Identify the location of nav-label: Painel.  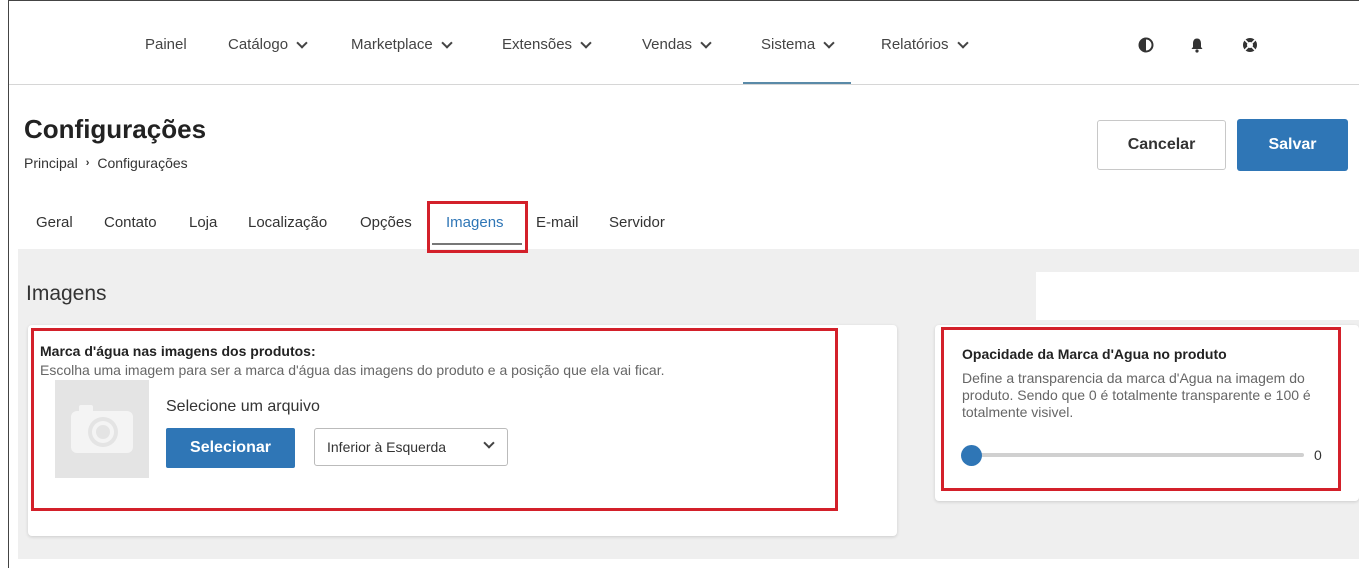
(166, 44).